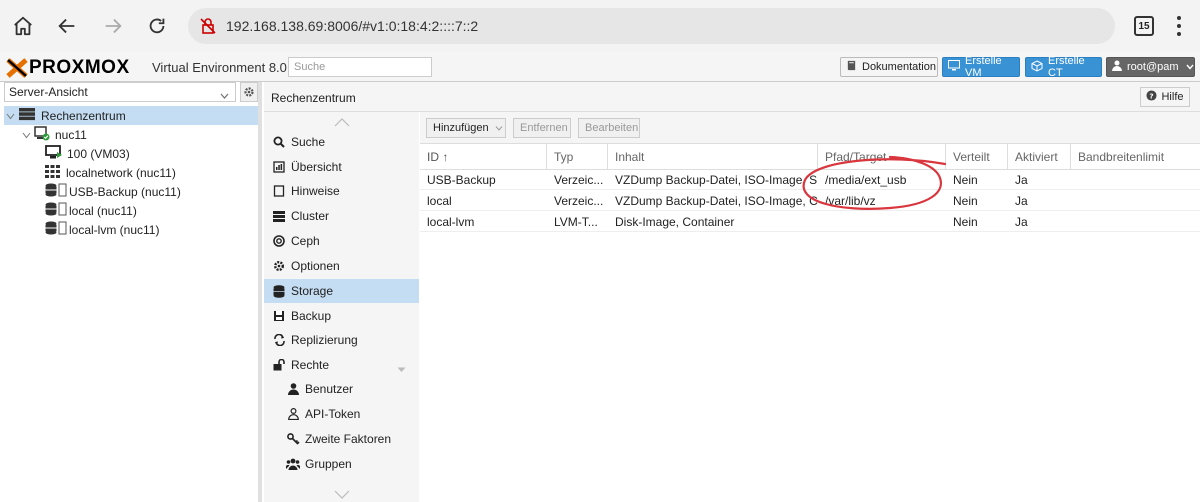  What do you see at coordinates (67, 26) in the screenshot?
I see `back-arrow-icon` at bounding box center [67, 26].